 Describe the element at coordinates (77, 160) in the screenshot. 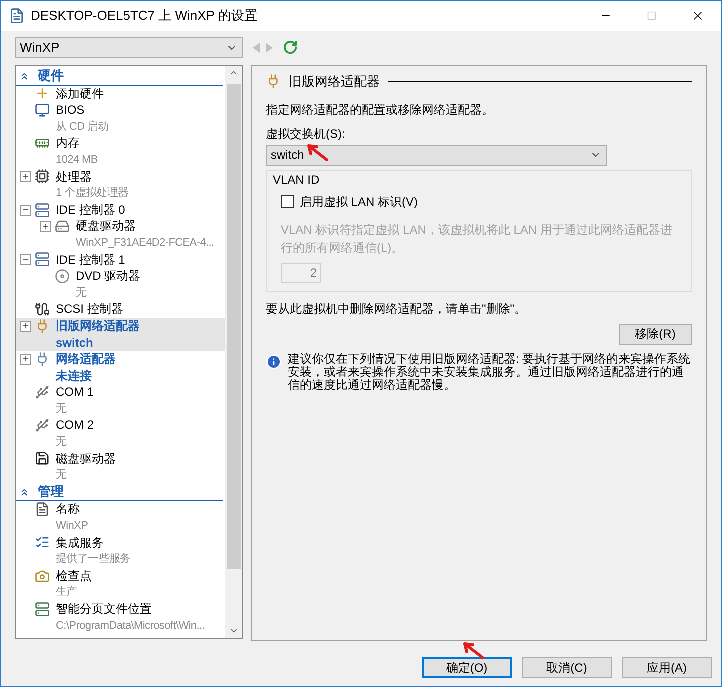

I see `item-detail: 1024 MB` at that location.